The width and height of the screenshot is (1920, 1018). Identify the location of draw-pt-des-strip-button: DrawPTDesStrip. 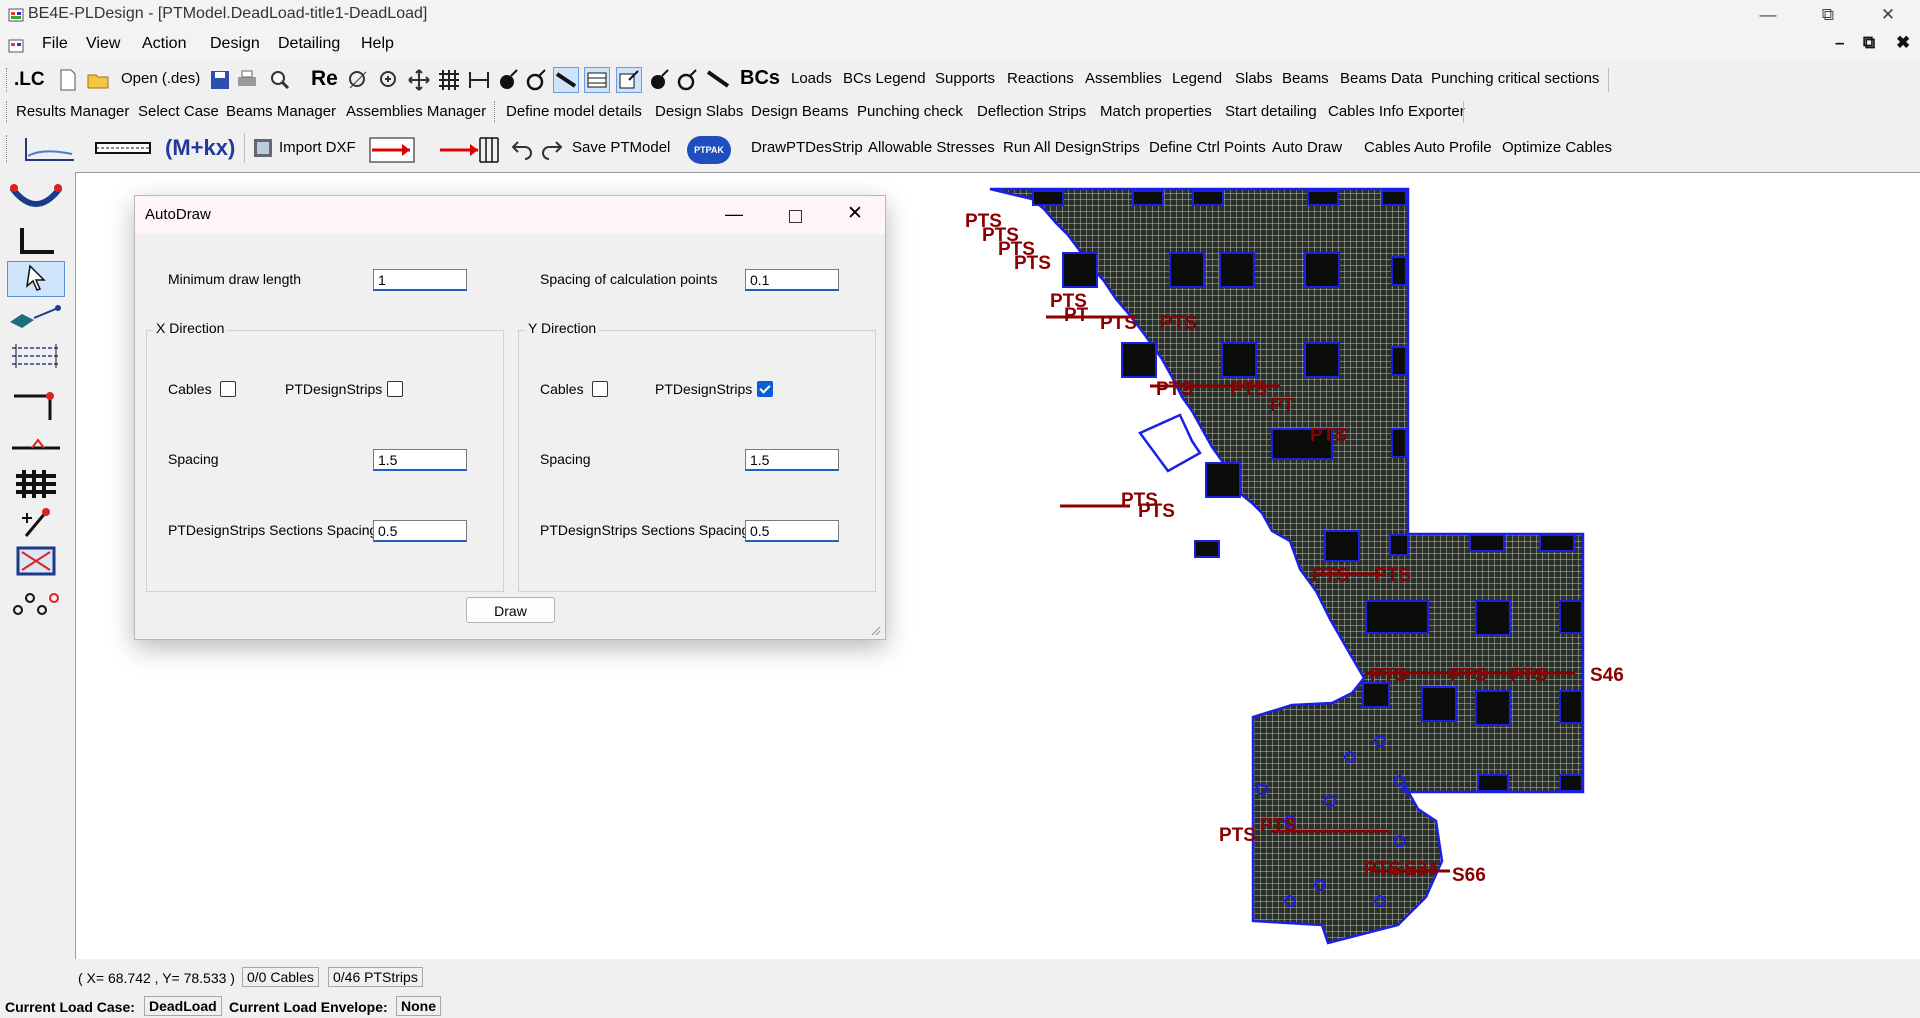
(807, 147).